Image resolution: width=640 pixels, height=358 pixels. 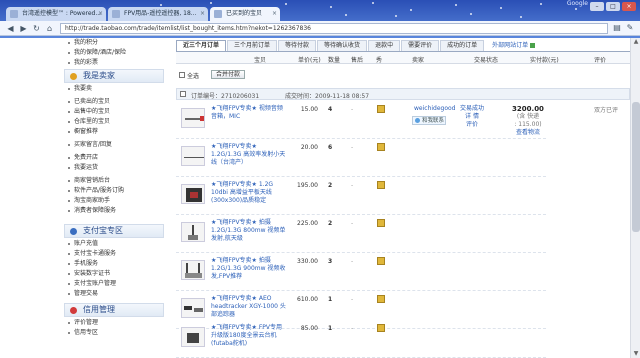 What do you see at coordinates (248, 231) in the screenshot?
I see `item-link: ★飞翔FPV专卖★ 拍摄 1.2G/1.3G 800mw 视频单发射,航天级` at bounding box center [248, 231].